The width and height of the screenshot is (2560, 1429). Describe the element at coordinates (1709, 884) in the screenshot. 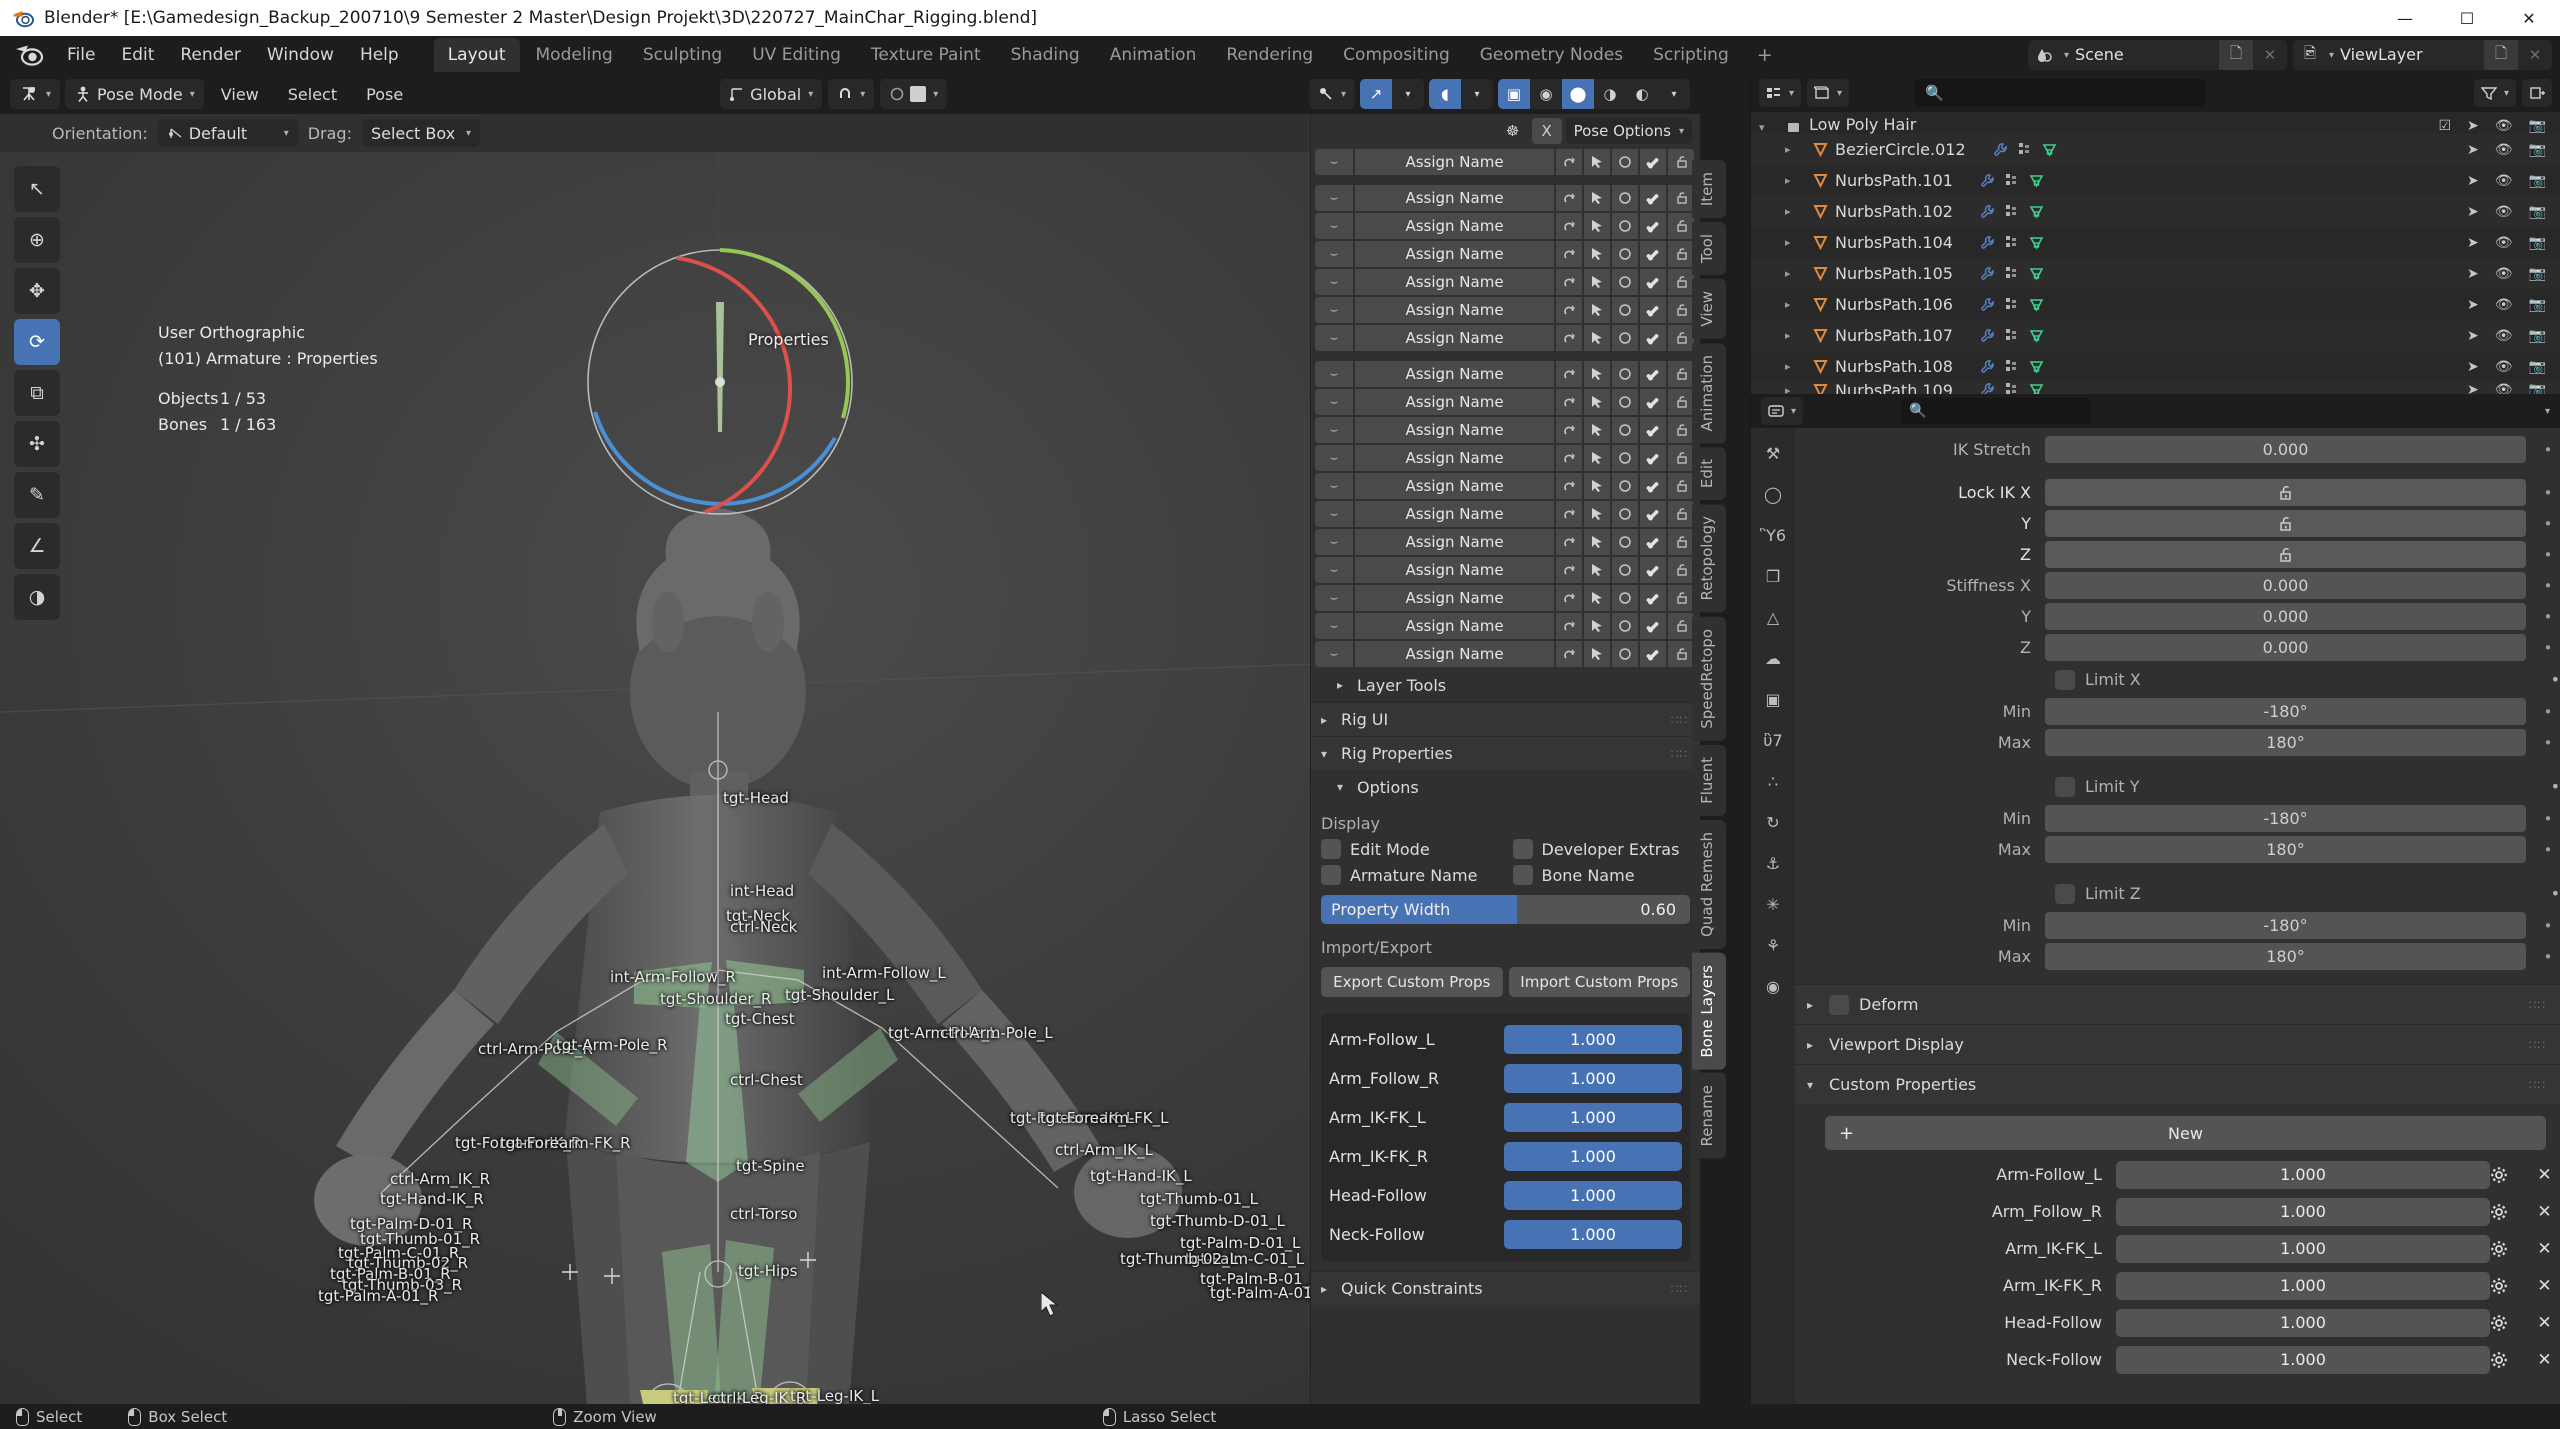

I see `sidebar-tab-quad-remesh: Quad Remesh` at that location.